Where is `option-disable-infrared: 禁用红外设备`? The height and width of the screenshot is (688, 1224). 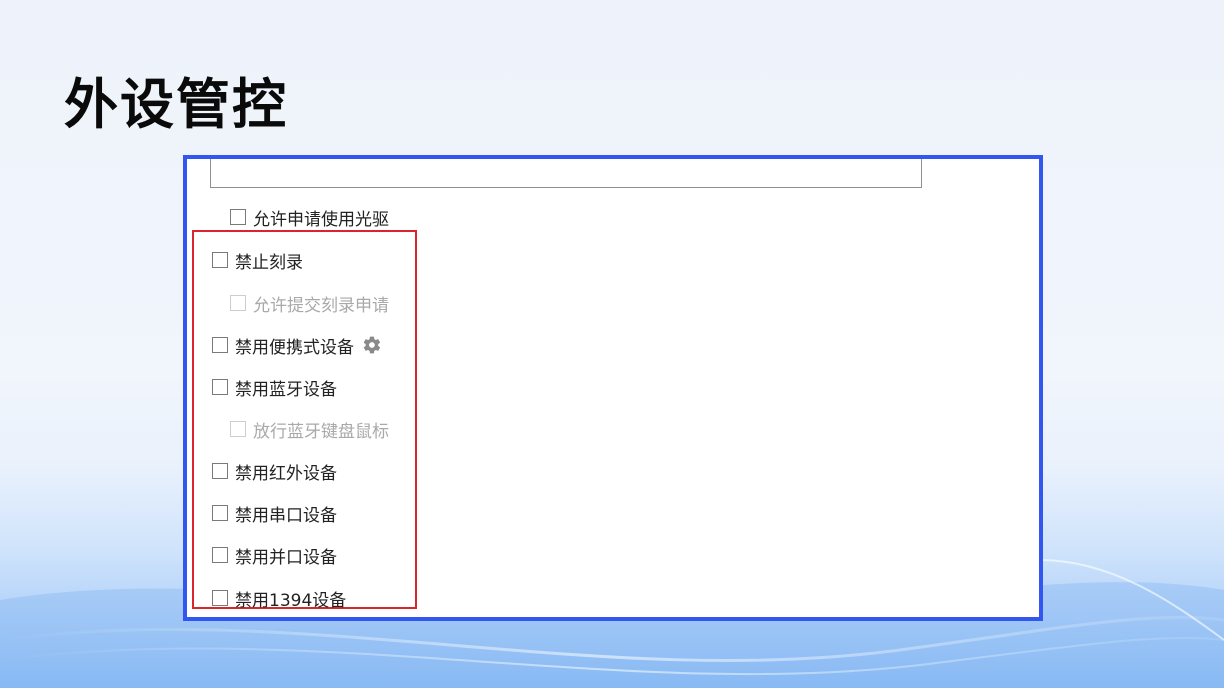 option-disable-infrared: 禁用红外设备 is located at coordinates (274, 471).